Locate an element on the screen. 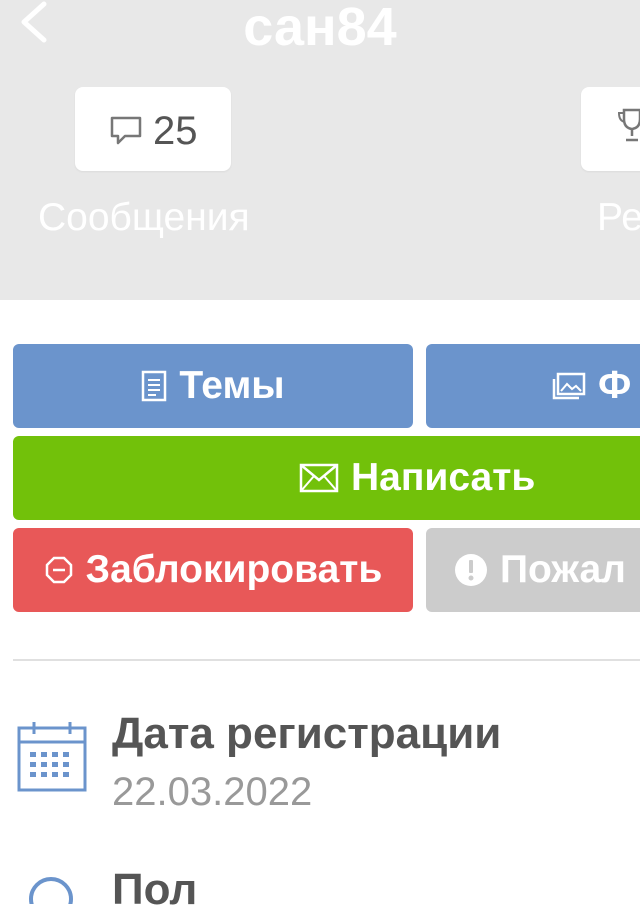 This screenshot has height=916, width=640. write-message-button: Написать is located at coordinates (326, 478).